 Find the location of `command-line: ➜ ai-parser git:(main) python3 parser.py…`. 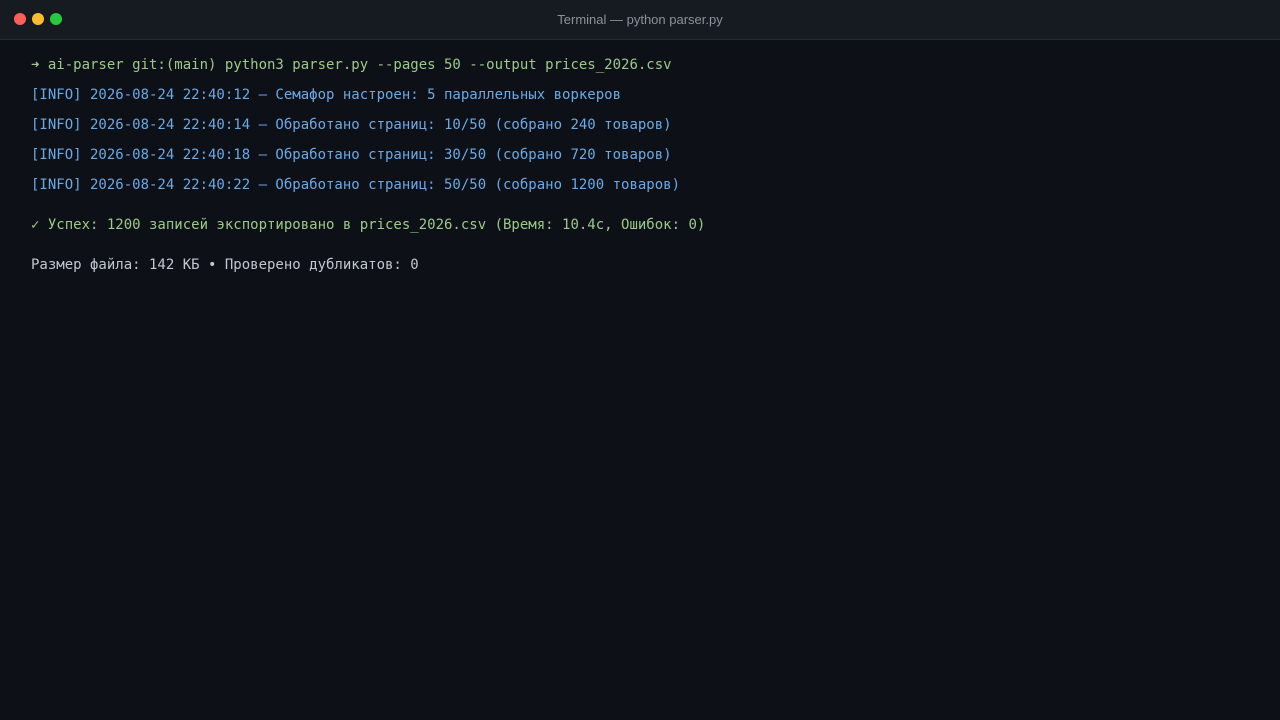

command-line: ➜ ai-parser git:(main) python3 parser.py… is located at coordinates (351, 65).